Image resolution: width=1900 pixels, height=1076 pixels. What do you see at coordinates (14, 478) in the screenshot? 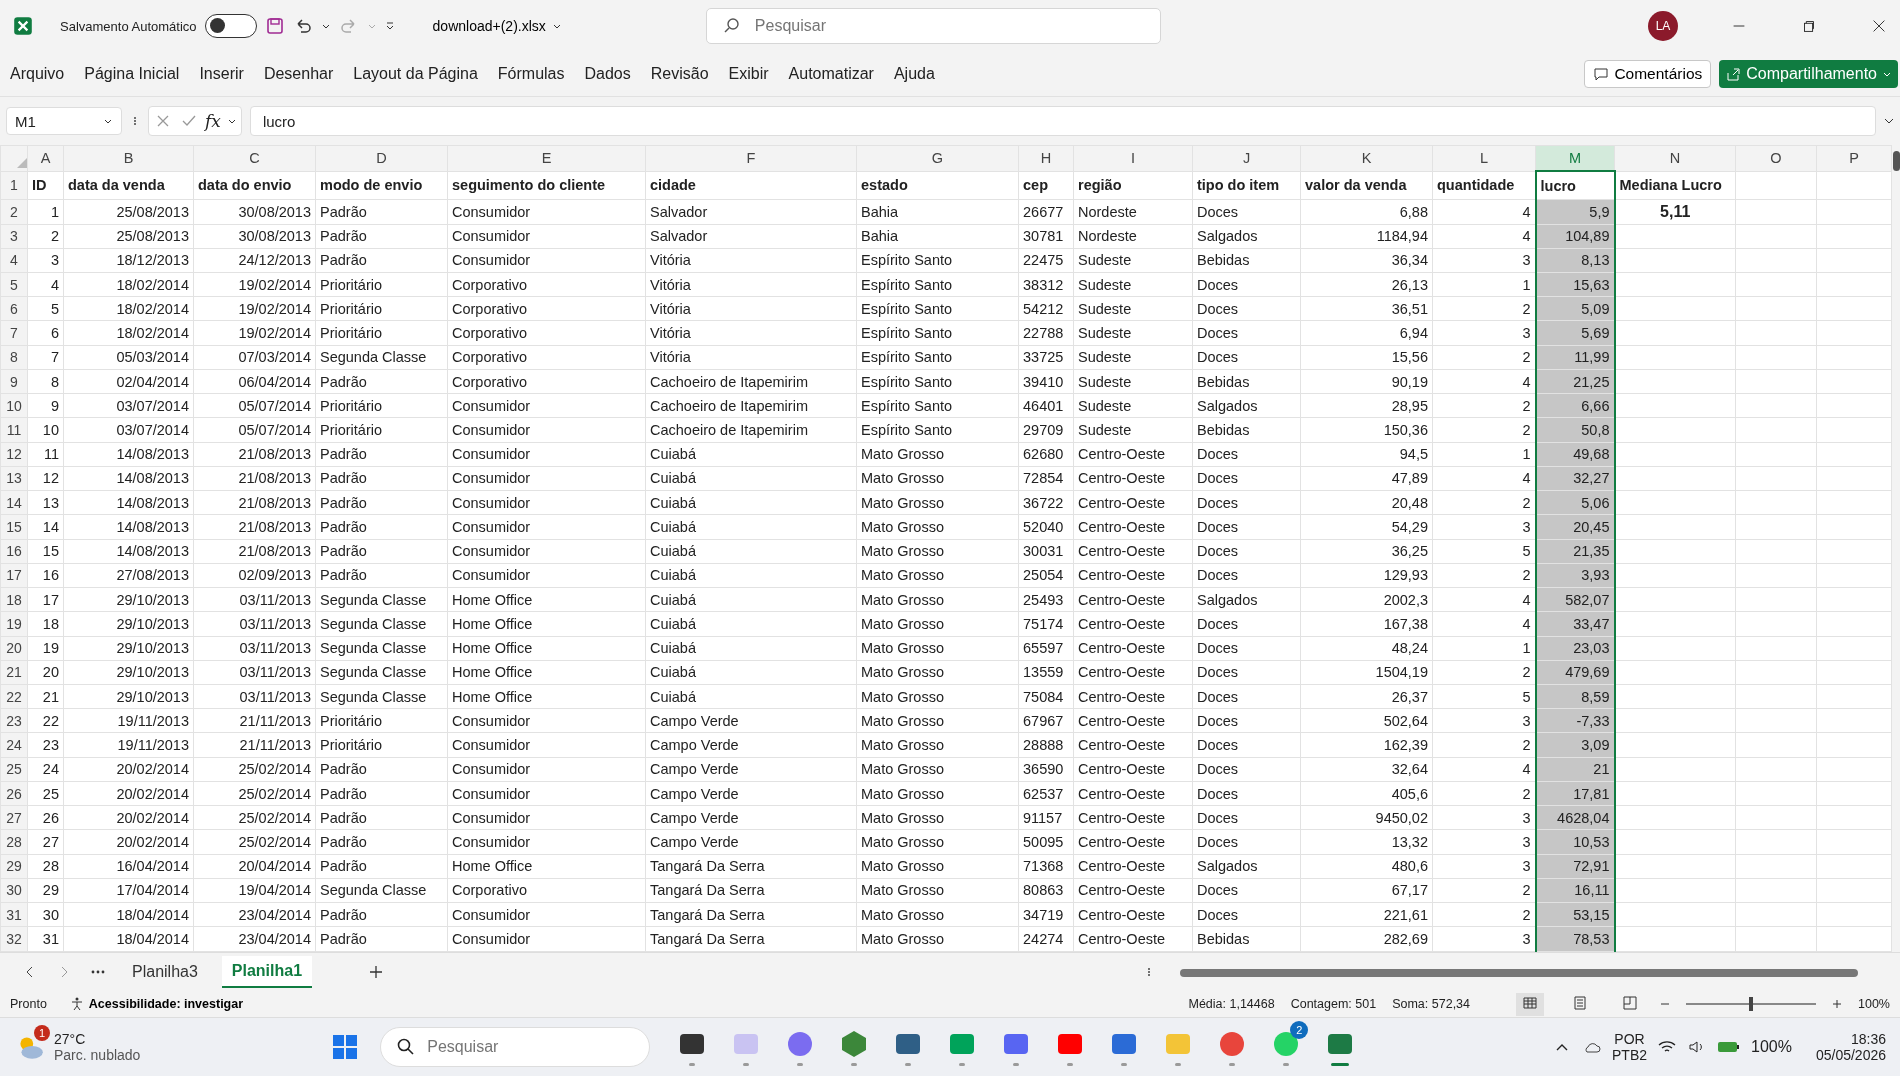
I see `row-number: 13` at bounding box center [14, 478].